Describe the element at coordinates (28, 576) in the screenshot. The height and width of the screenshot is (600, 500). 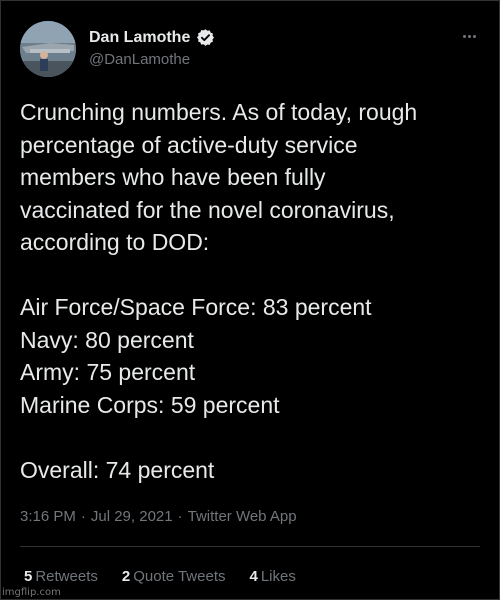
I see `retweets-count: 5` at that location.